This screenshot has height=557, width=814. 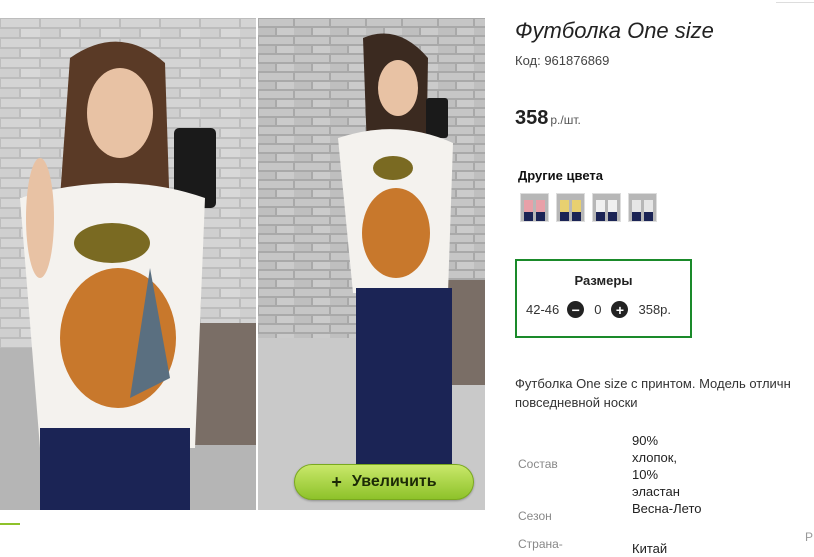 I want to click on size-row: 42-46 − 0 + 358р., so click(x=598, y=309).